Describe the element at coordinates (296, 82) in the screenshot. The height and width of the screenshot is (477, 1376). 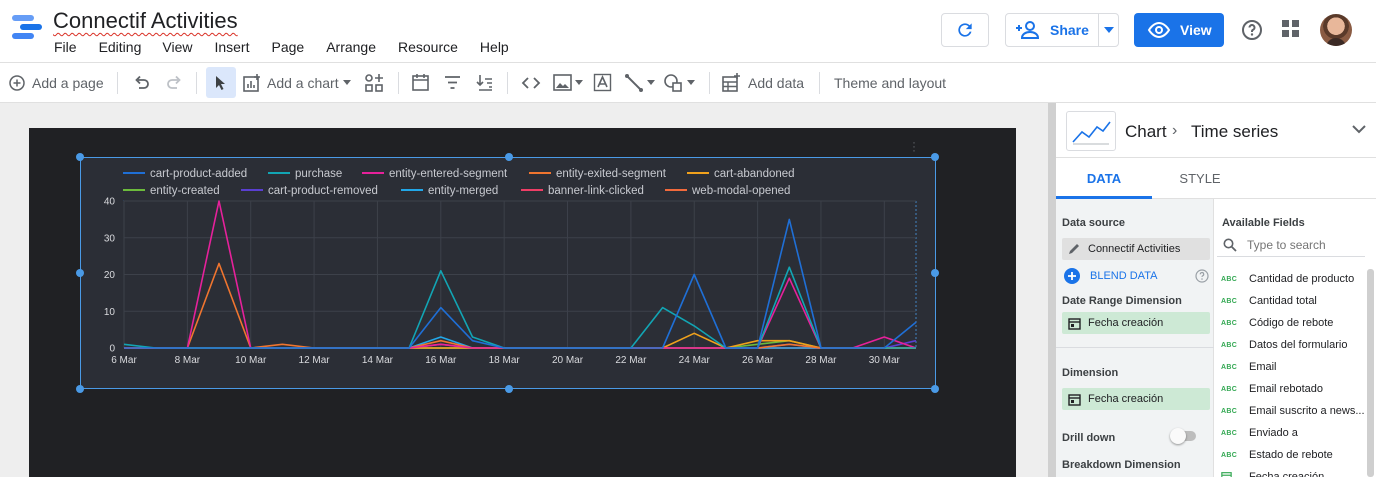
I see `add-chart-button: Add a chart` at that location.